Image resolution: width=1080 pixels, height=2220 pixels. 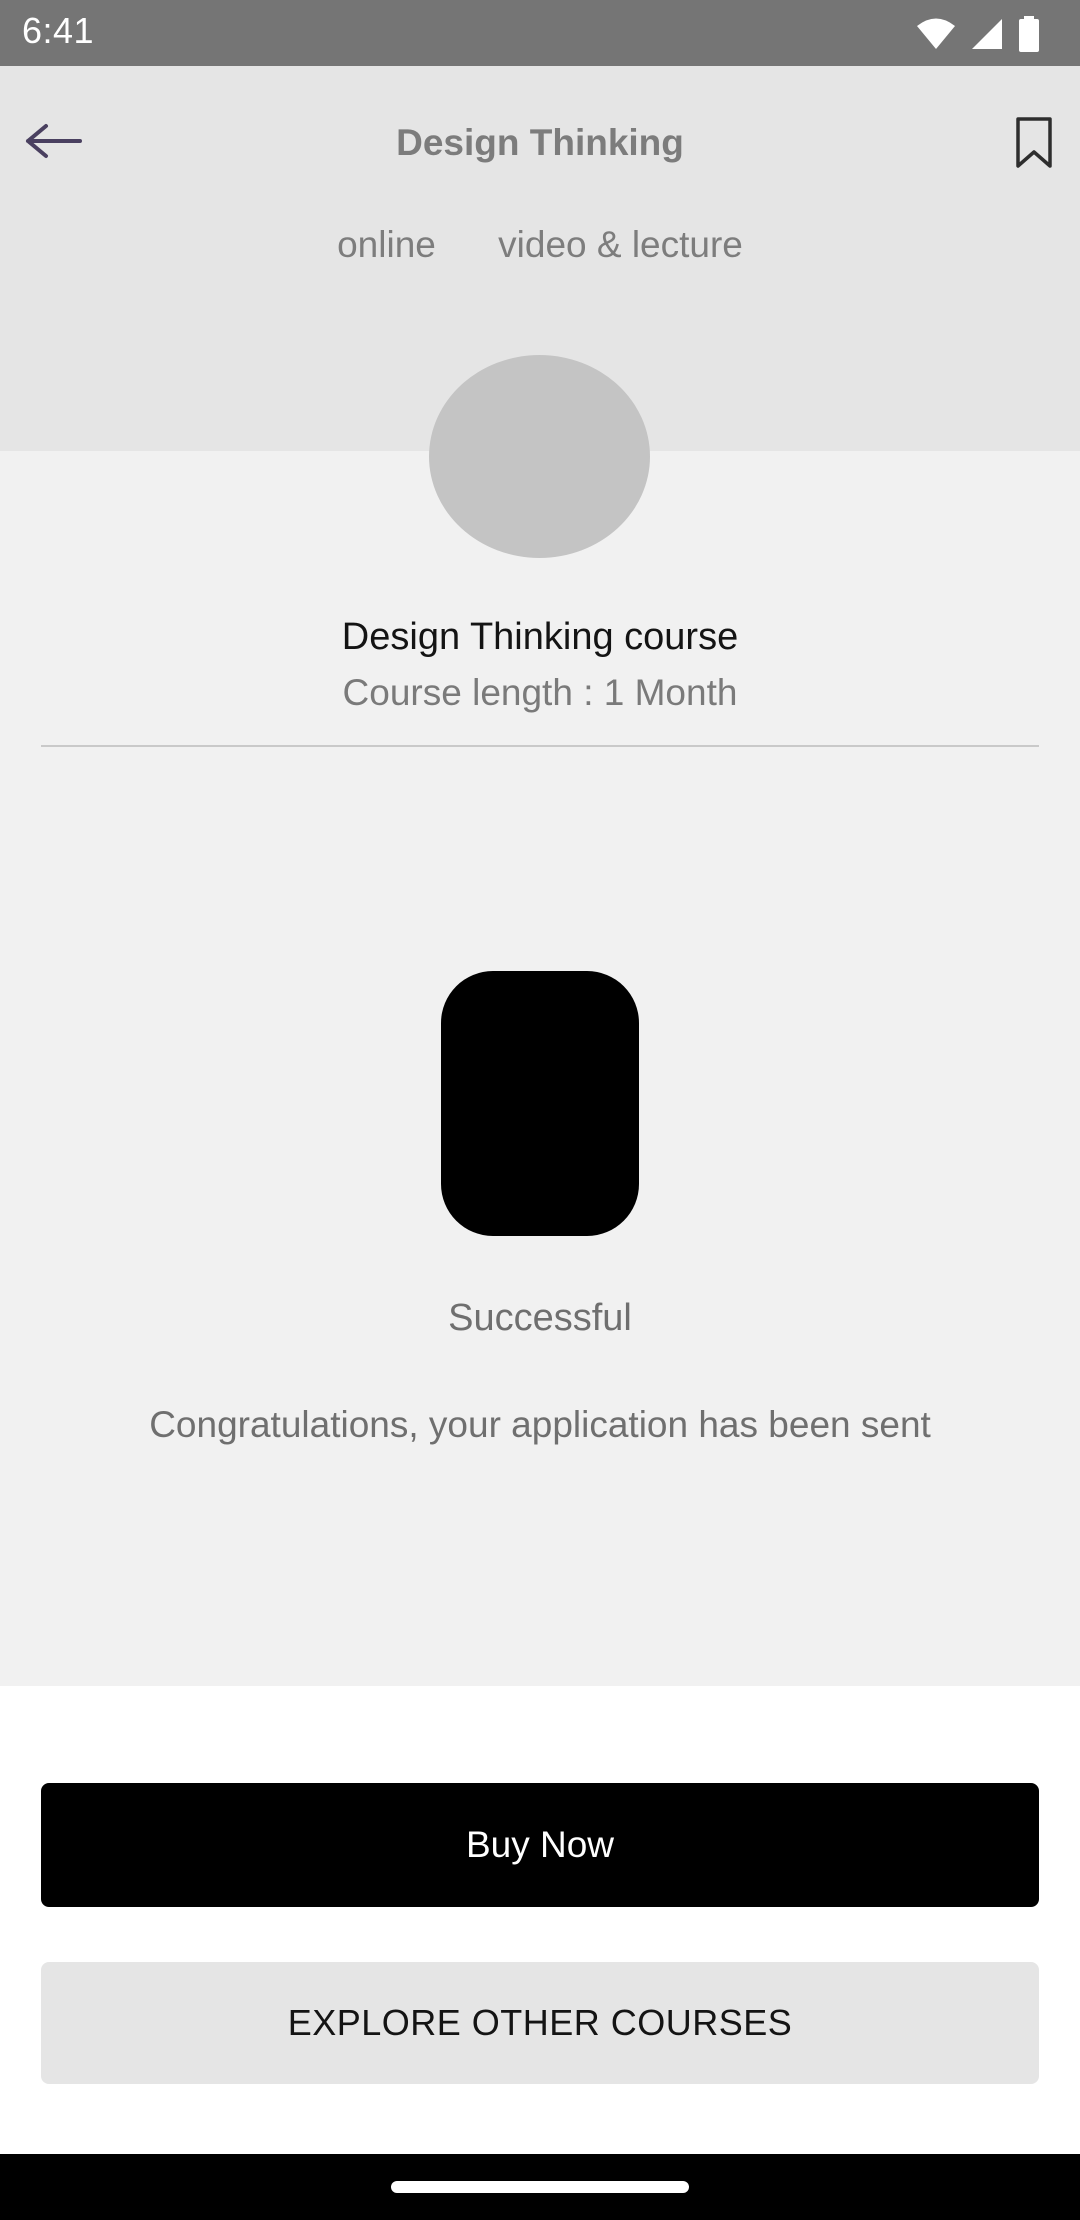 I want to click on course-tags: online video & lecture, so click(x=540, y=245).